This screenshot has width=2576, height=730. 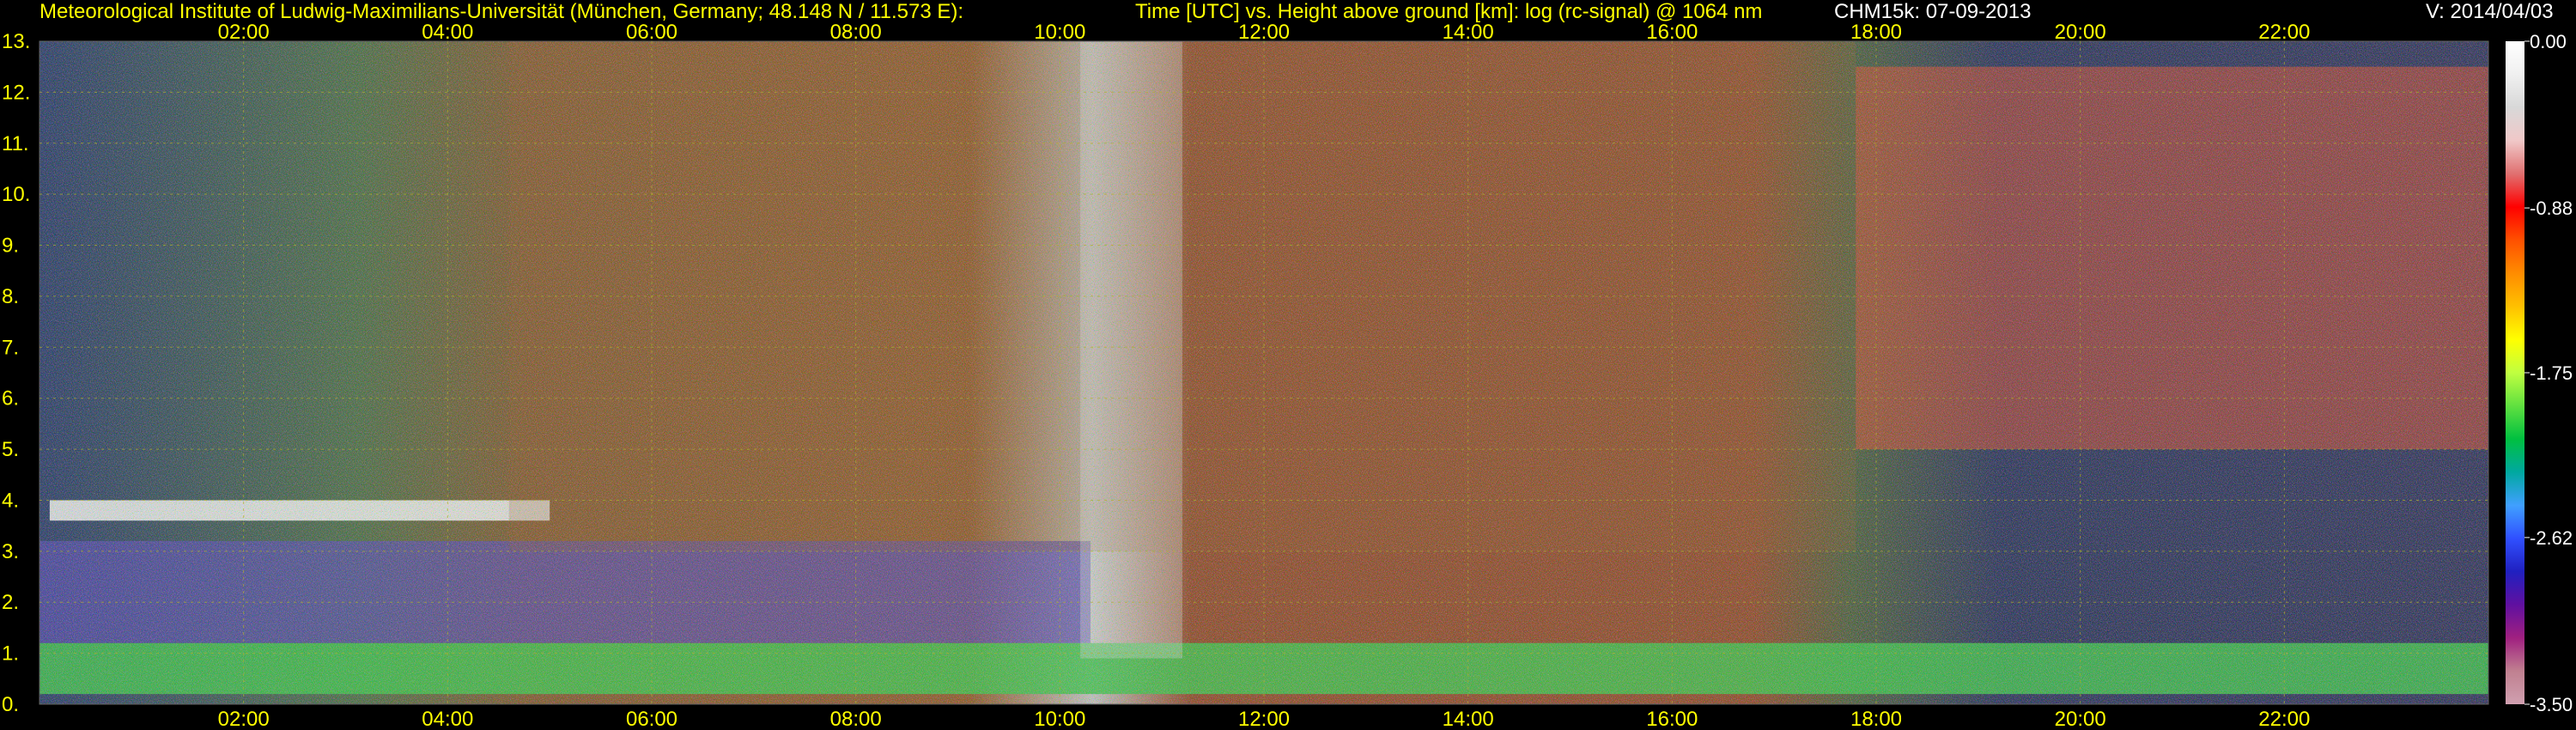 I want to click on y-tick-label: 3., so click(x=11, y=551).